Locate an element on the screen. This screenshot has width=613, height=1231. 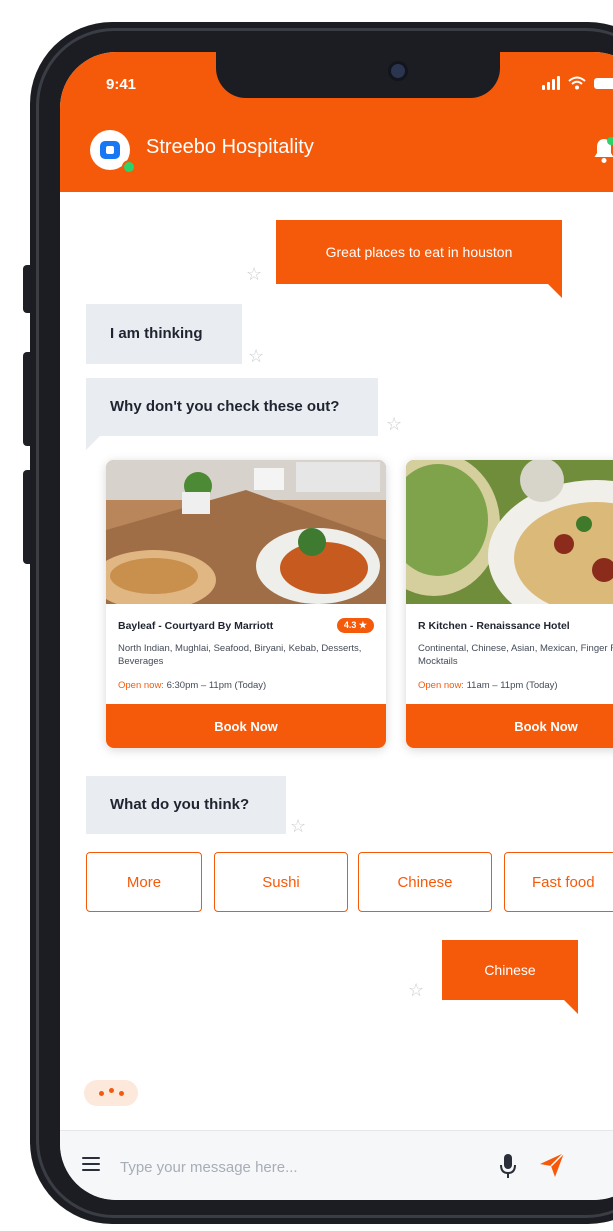
status-time: 9:41 is located at coordinates (121, 84).